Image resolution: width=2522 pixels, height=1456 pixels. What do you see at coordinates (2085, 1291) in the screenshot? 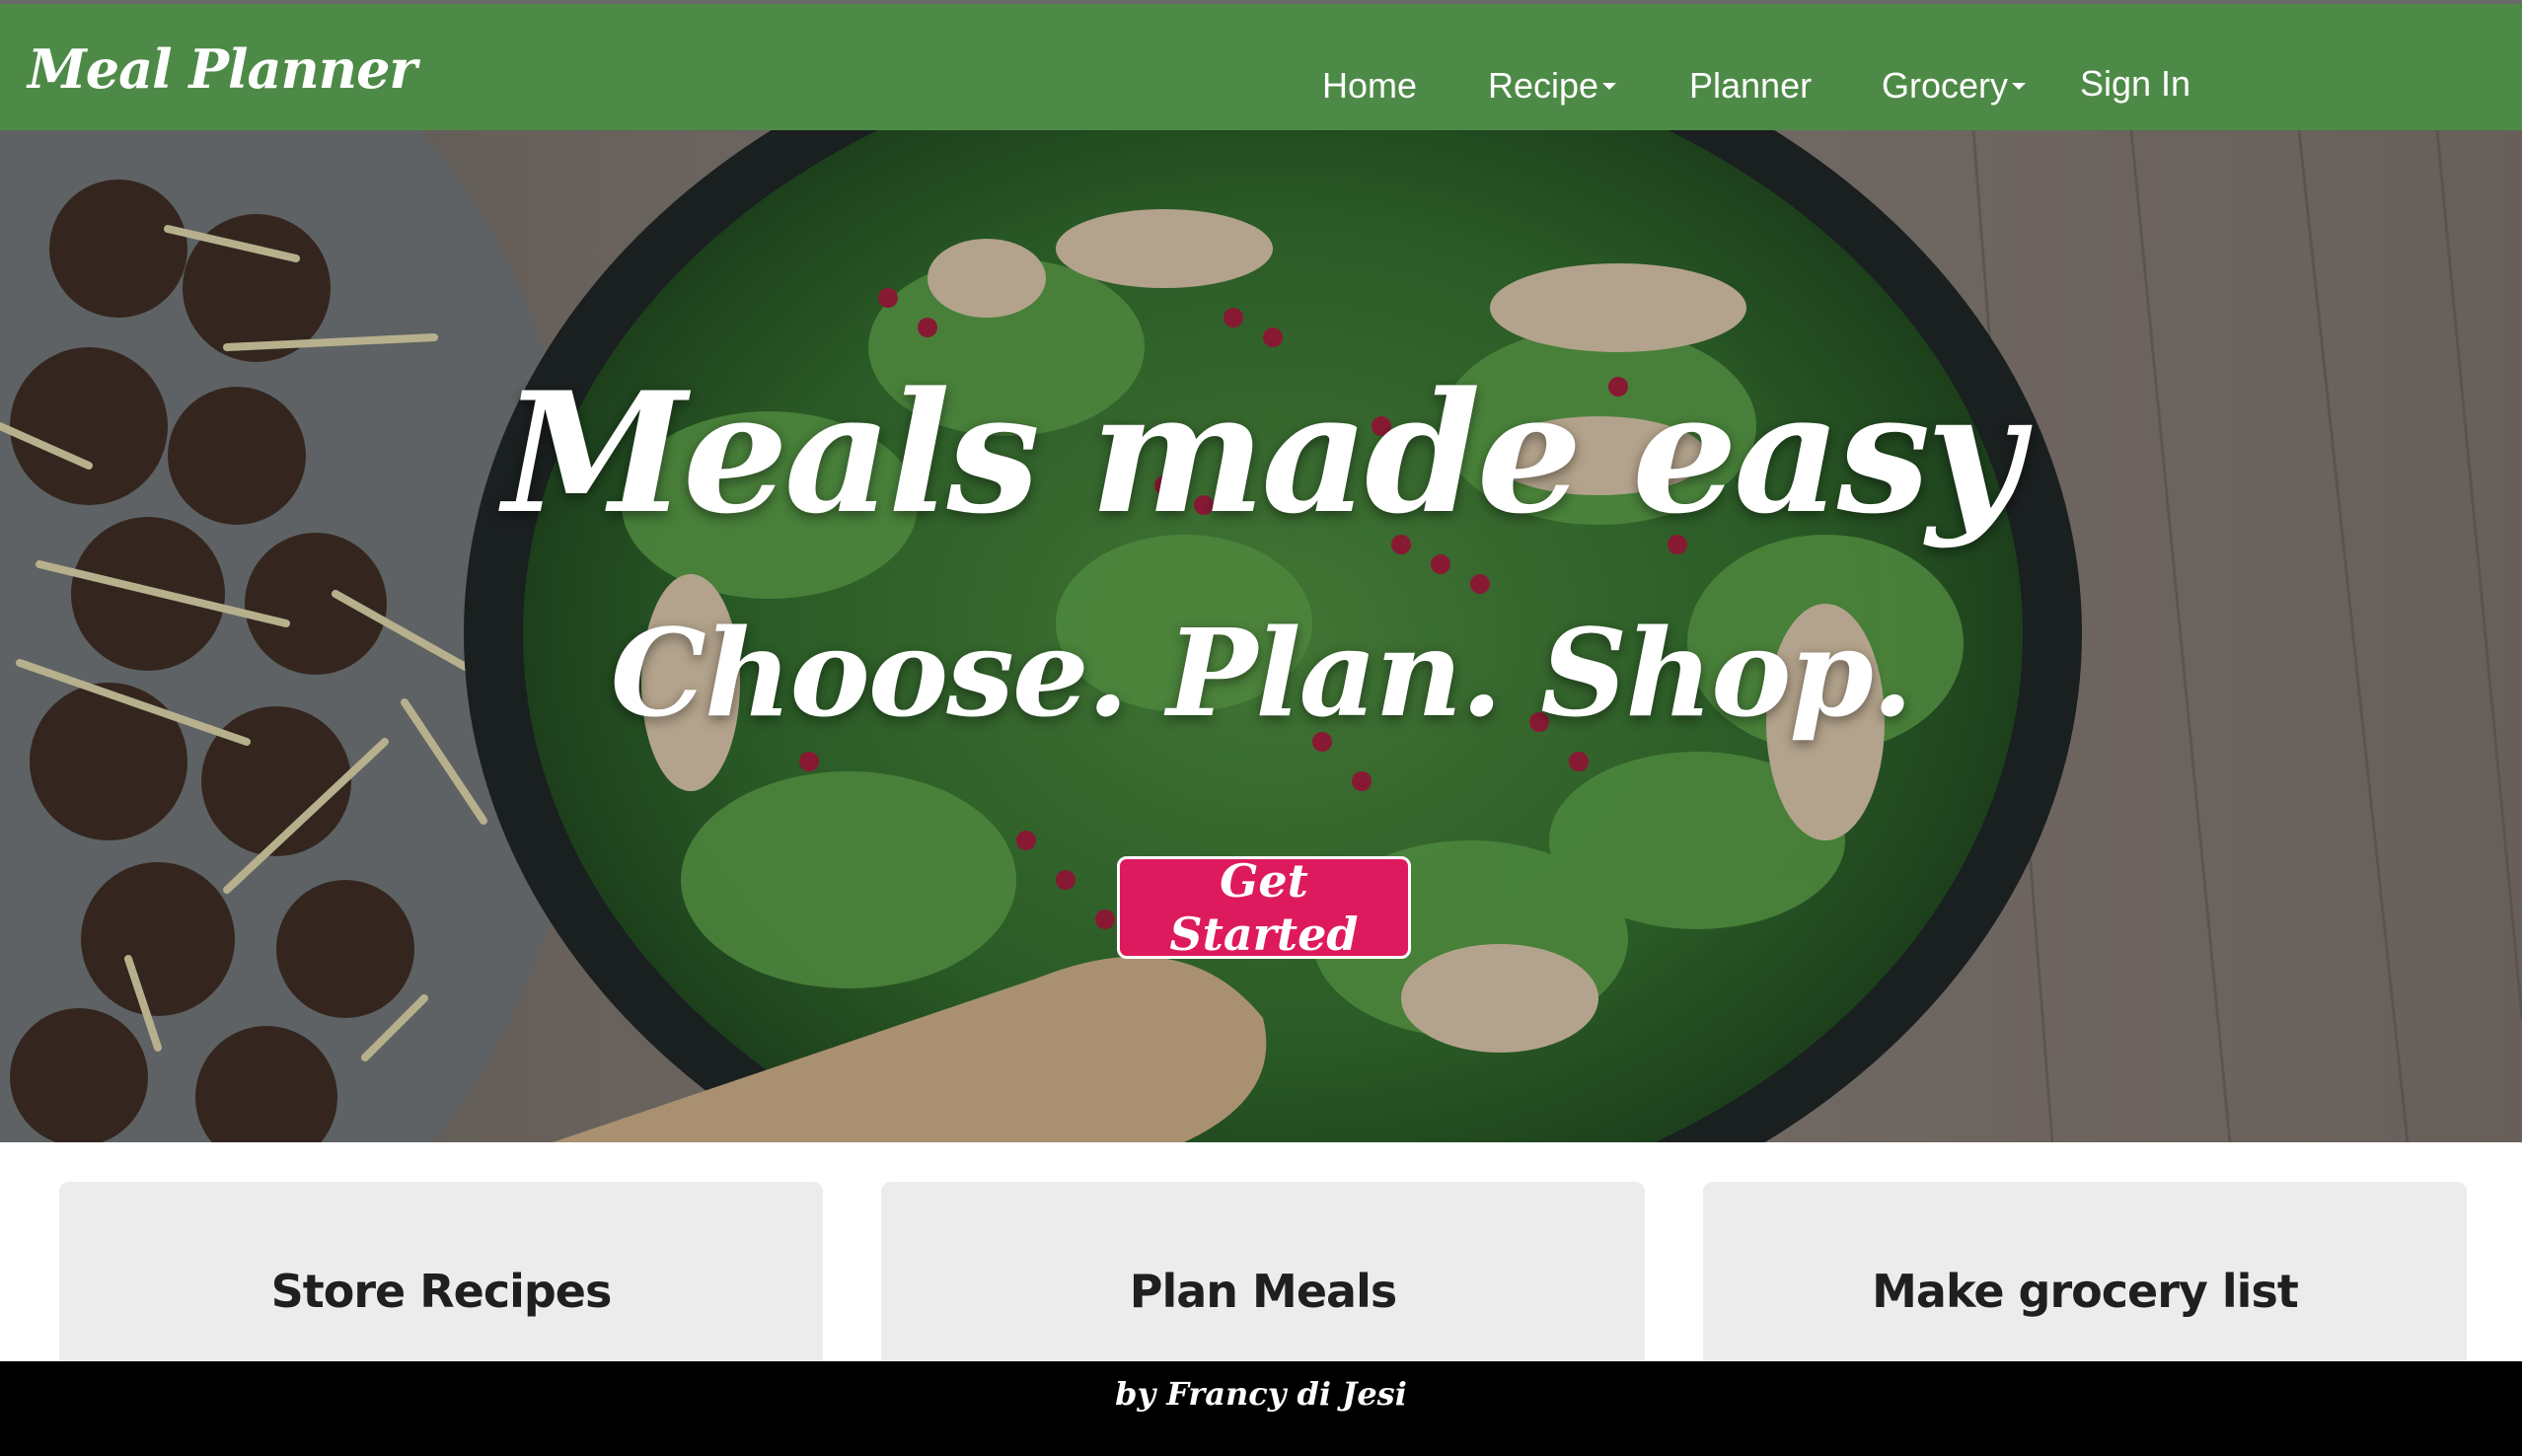
I see `feature-title: Make grocery list` at bounding box center [2085, 1291].